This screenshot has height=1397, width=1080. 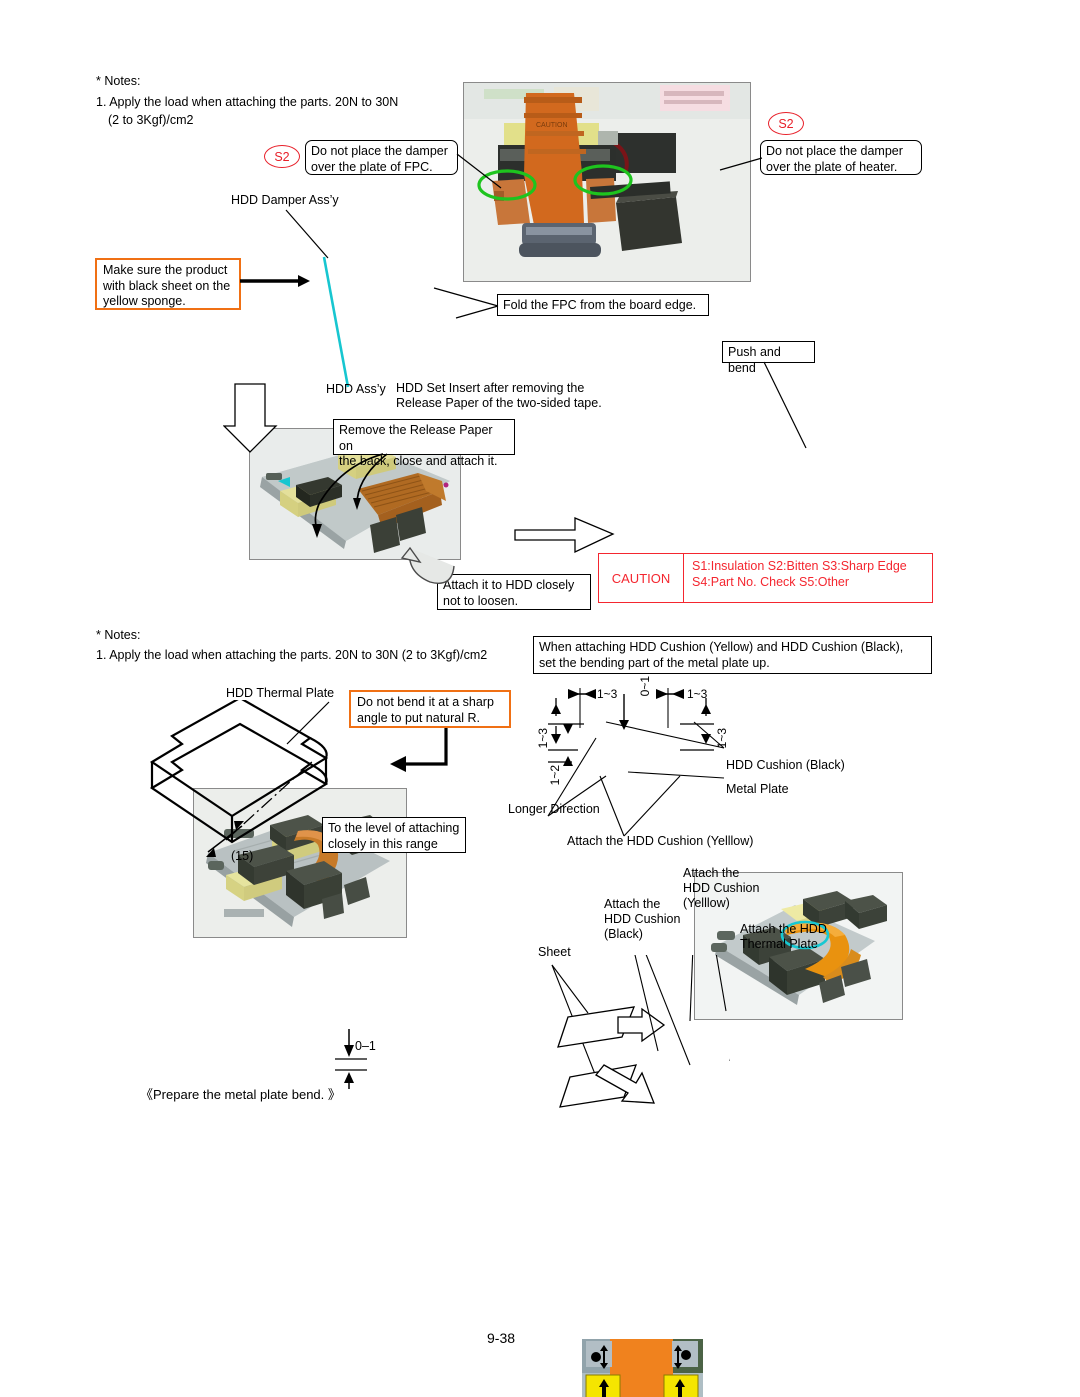 I want to click on dim-0-1-label: 0–1, so click(x=365, y=1046).